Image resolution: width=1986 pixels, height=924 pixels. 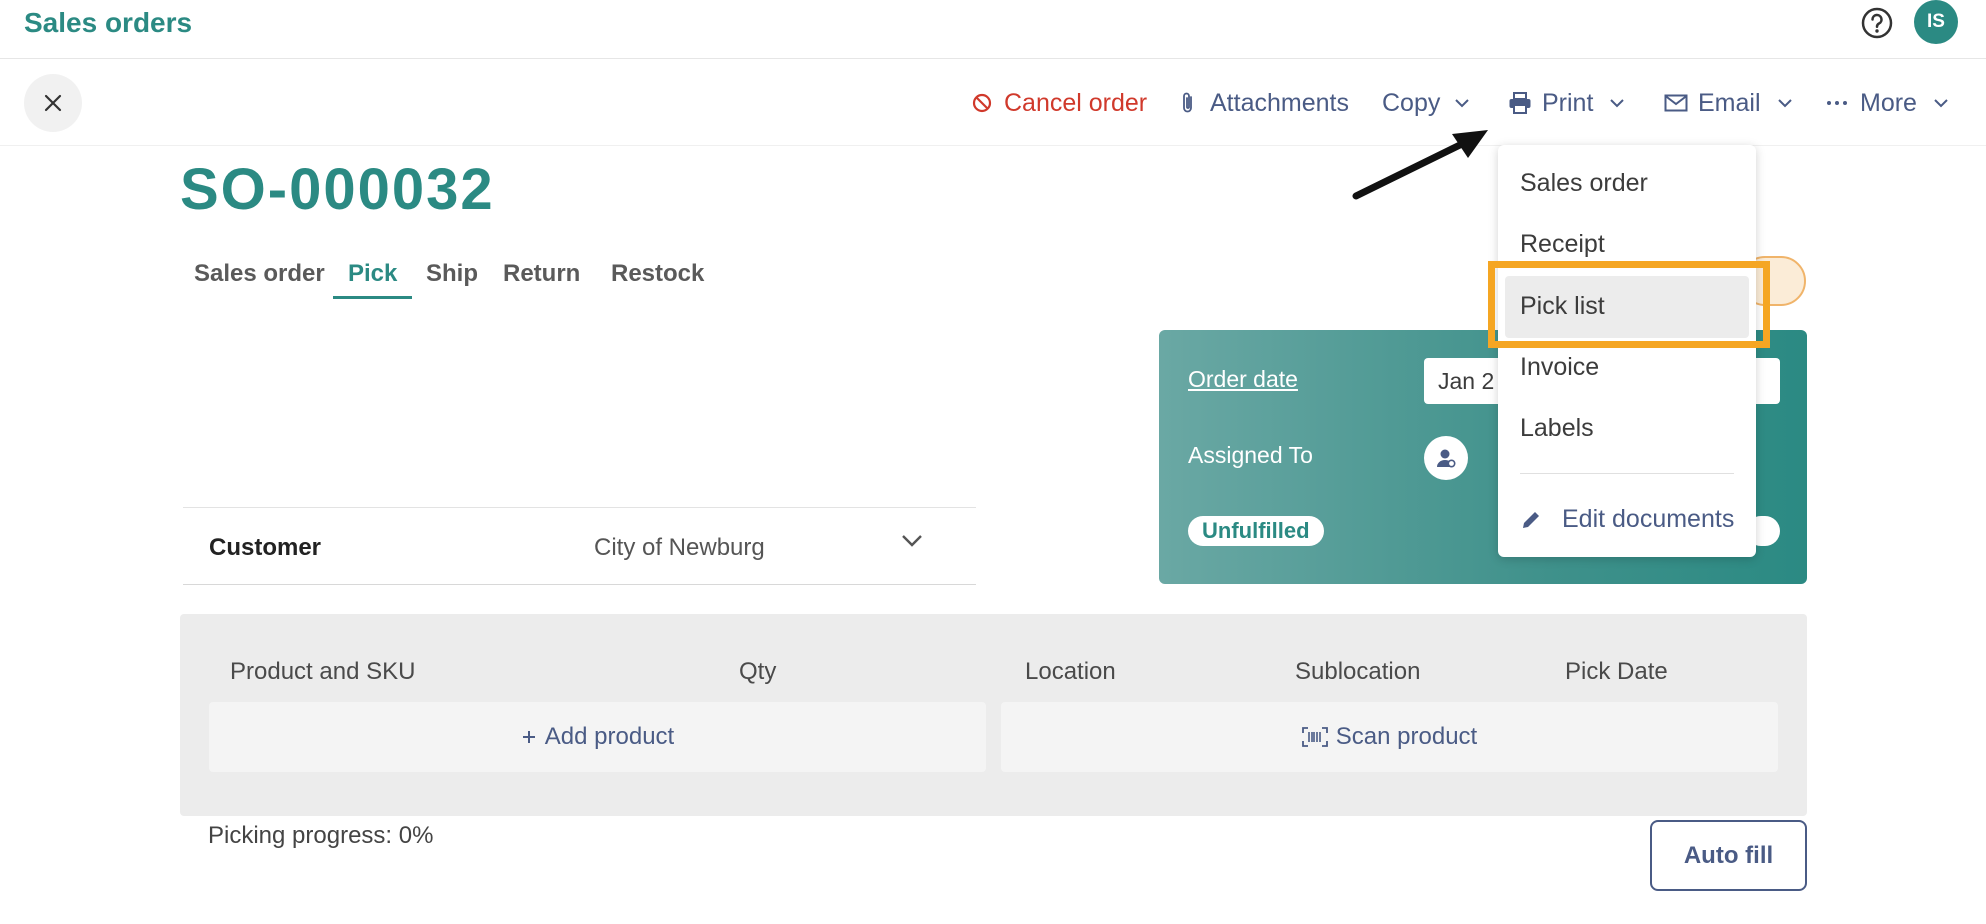 What do you see at coordinates (321, 835) in the screenshot?
I see `picking-progress: Picking progress: 0%` at bounding box center [321, 835].